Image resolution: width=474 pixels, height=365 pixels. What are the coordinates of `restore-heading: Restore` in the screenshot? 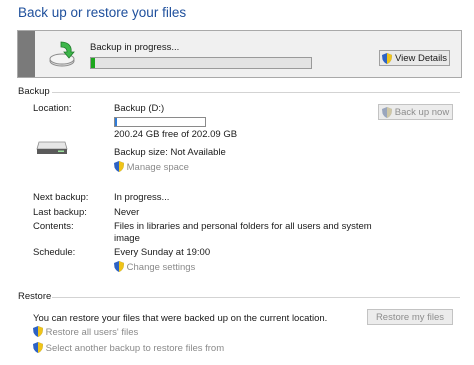 It's located at (35, 296).